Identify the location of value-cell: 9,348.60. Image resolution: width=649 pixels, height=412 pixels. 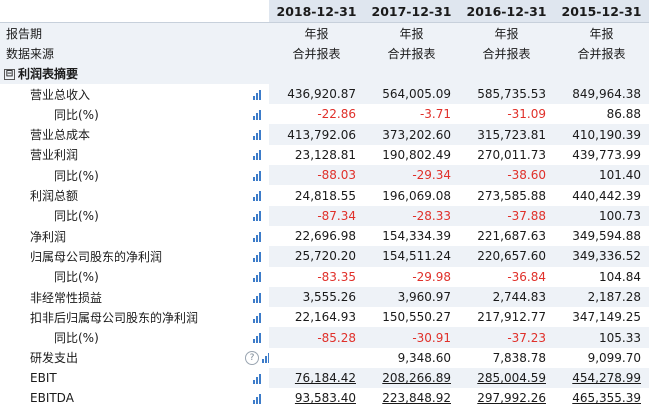
(424, 357).